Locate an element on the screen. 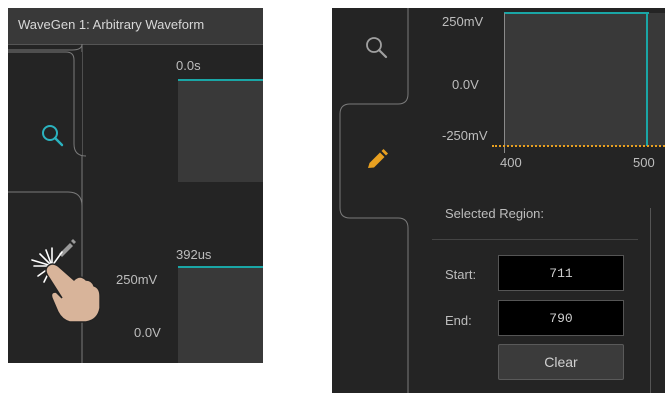 The width and height of the screenshot is (665, 393). selected-region-heading: Selected Region: is located at coordinates (495, 213).